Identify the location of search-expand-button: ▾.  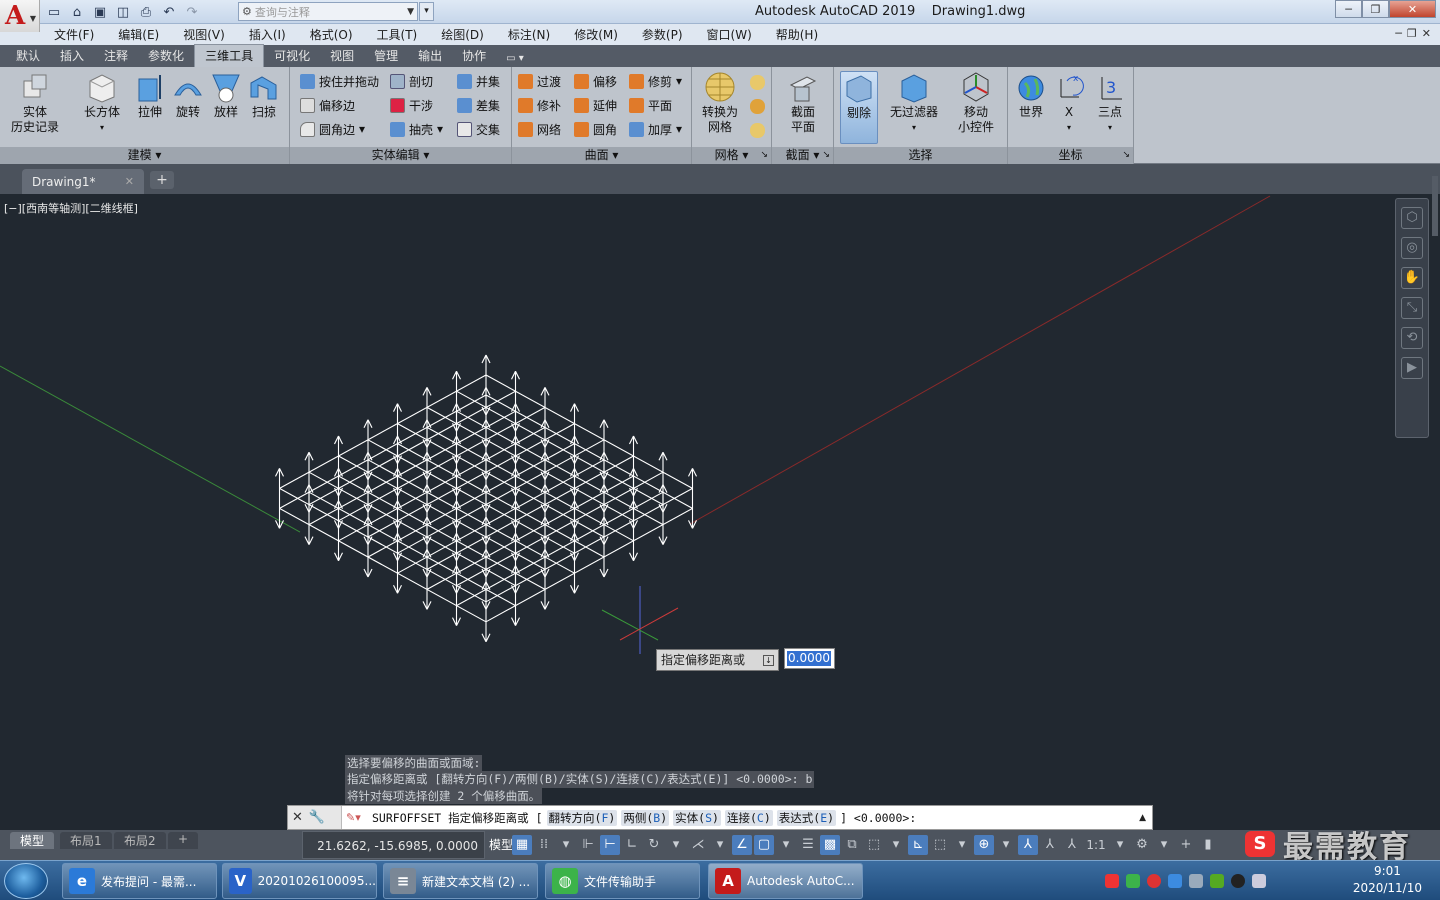
(426, 11).